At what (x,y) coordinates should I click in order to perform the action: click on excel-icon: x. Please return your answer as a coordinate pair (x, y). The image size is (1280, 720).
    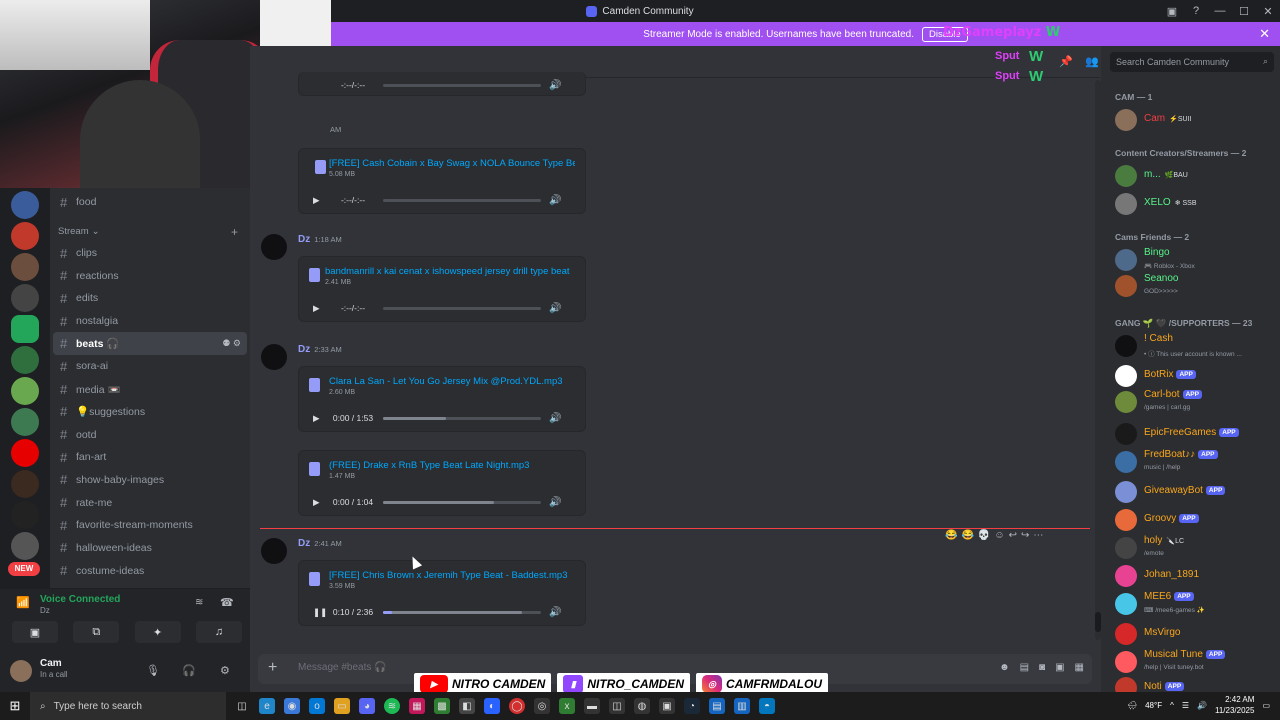
    Looking at the image, I should click on (567, 706).